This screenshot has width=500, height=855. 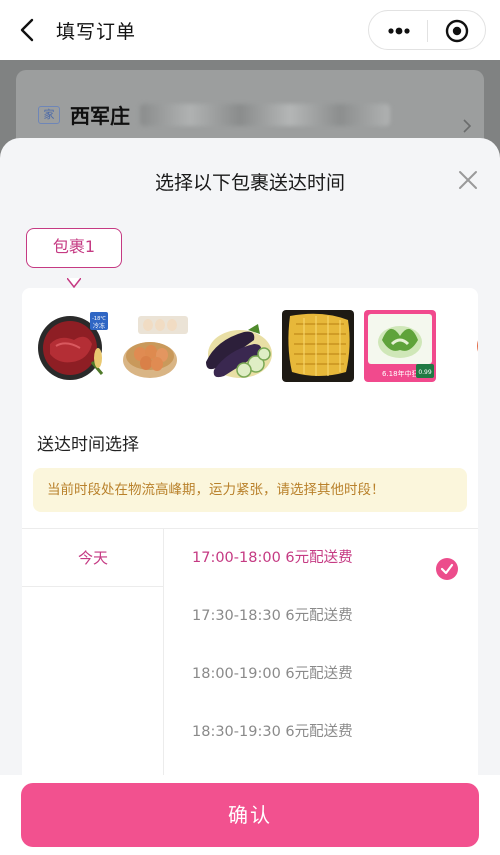 I want to click on capsule-divider, so click(x=427, y=31).